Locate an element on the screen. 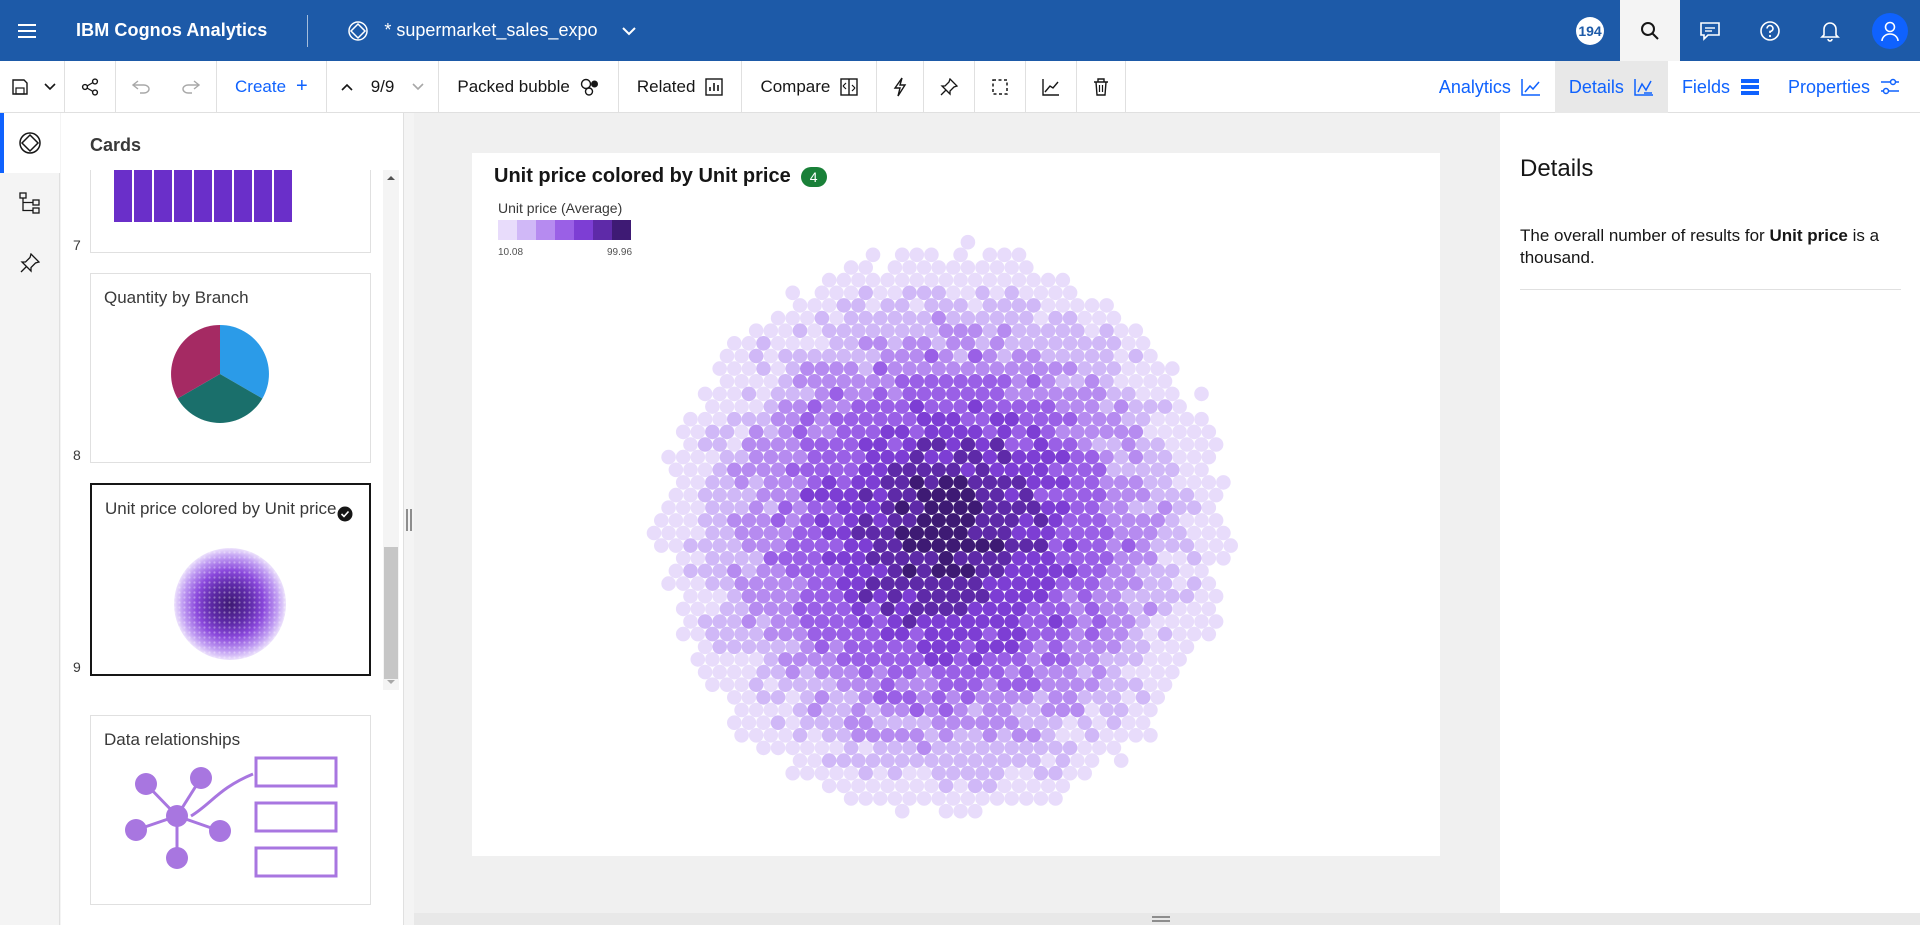  chevron-up-icon is located at coordinates (347, 87).